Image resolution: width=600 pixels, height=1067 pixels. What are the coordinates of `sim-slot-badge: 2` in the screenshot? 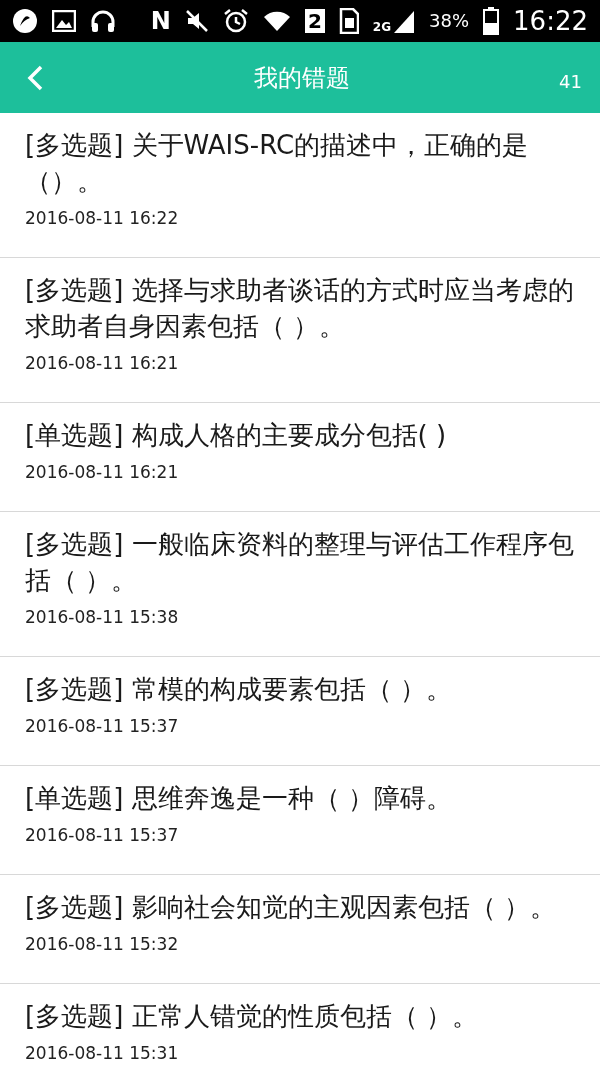 It's located at (314, 21).